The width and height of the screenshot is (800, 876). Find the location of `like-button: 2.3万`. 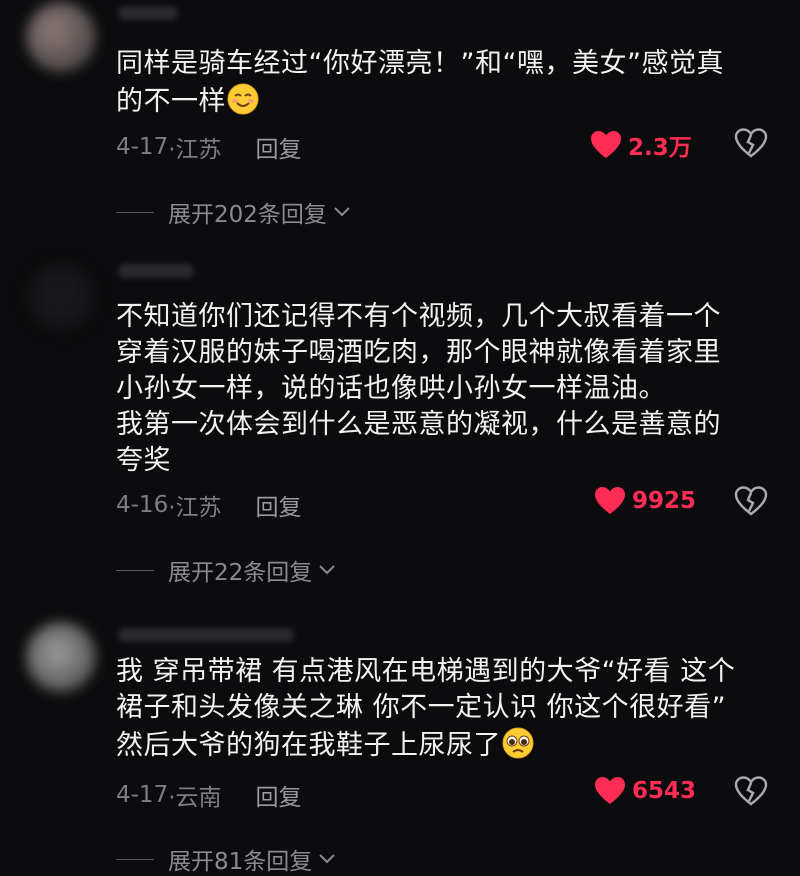

like-button: 2.3万 is located at coordinates (641, 145).